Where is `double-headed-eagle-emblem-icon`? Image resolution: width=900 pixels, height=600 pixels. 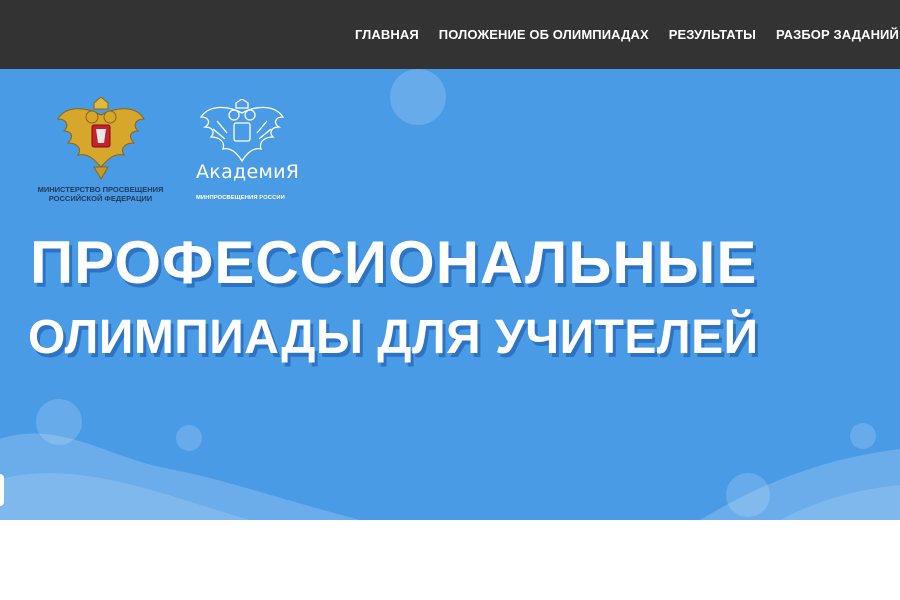 double-headed-eagle-emblem-icon is located at coordinates (101, 138).